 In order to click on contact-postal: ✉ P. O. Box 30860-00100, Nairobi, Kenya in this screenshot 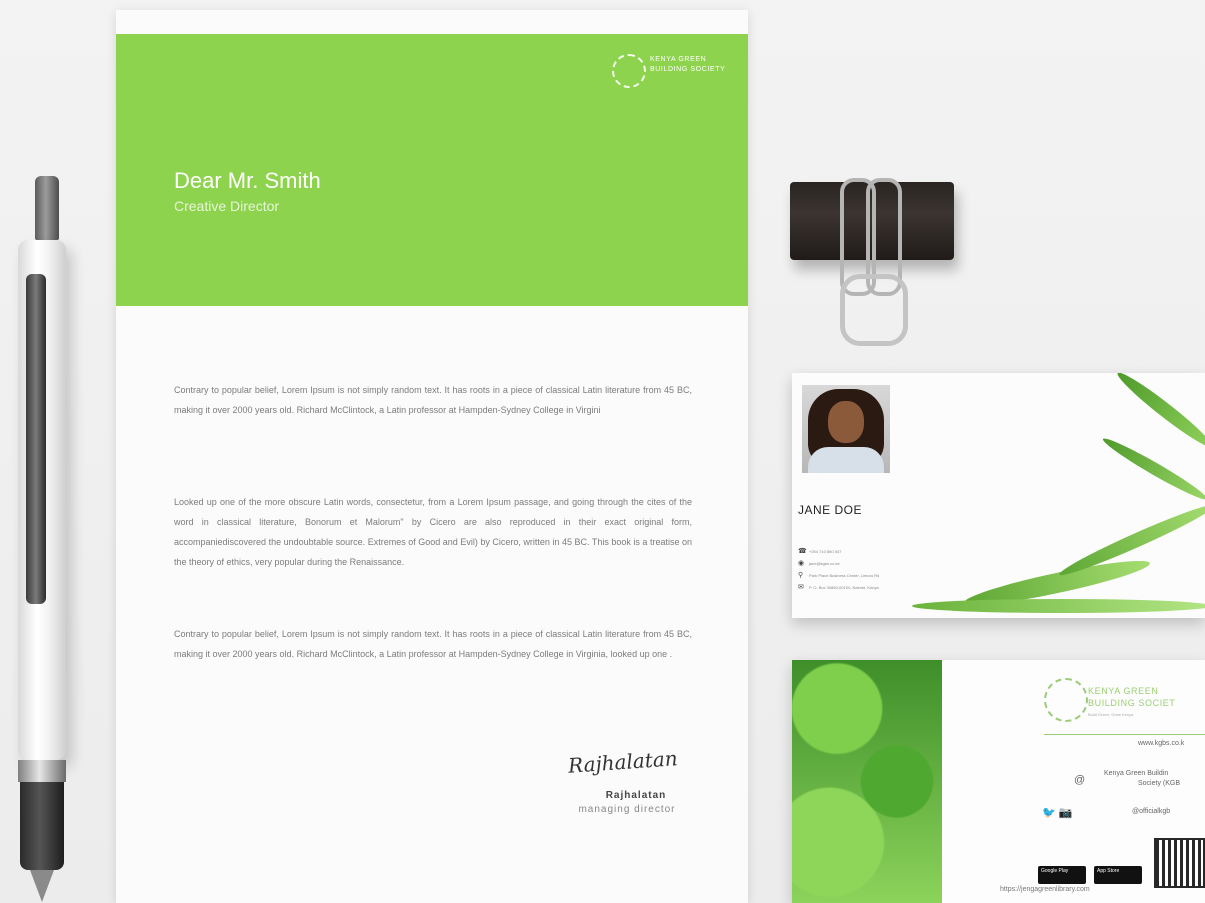, I will do `click(838, 587)`.